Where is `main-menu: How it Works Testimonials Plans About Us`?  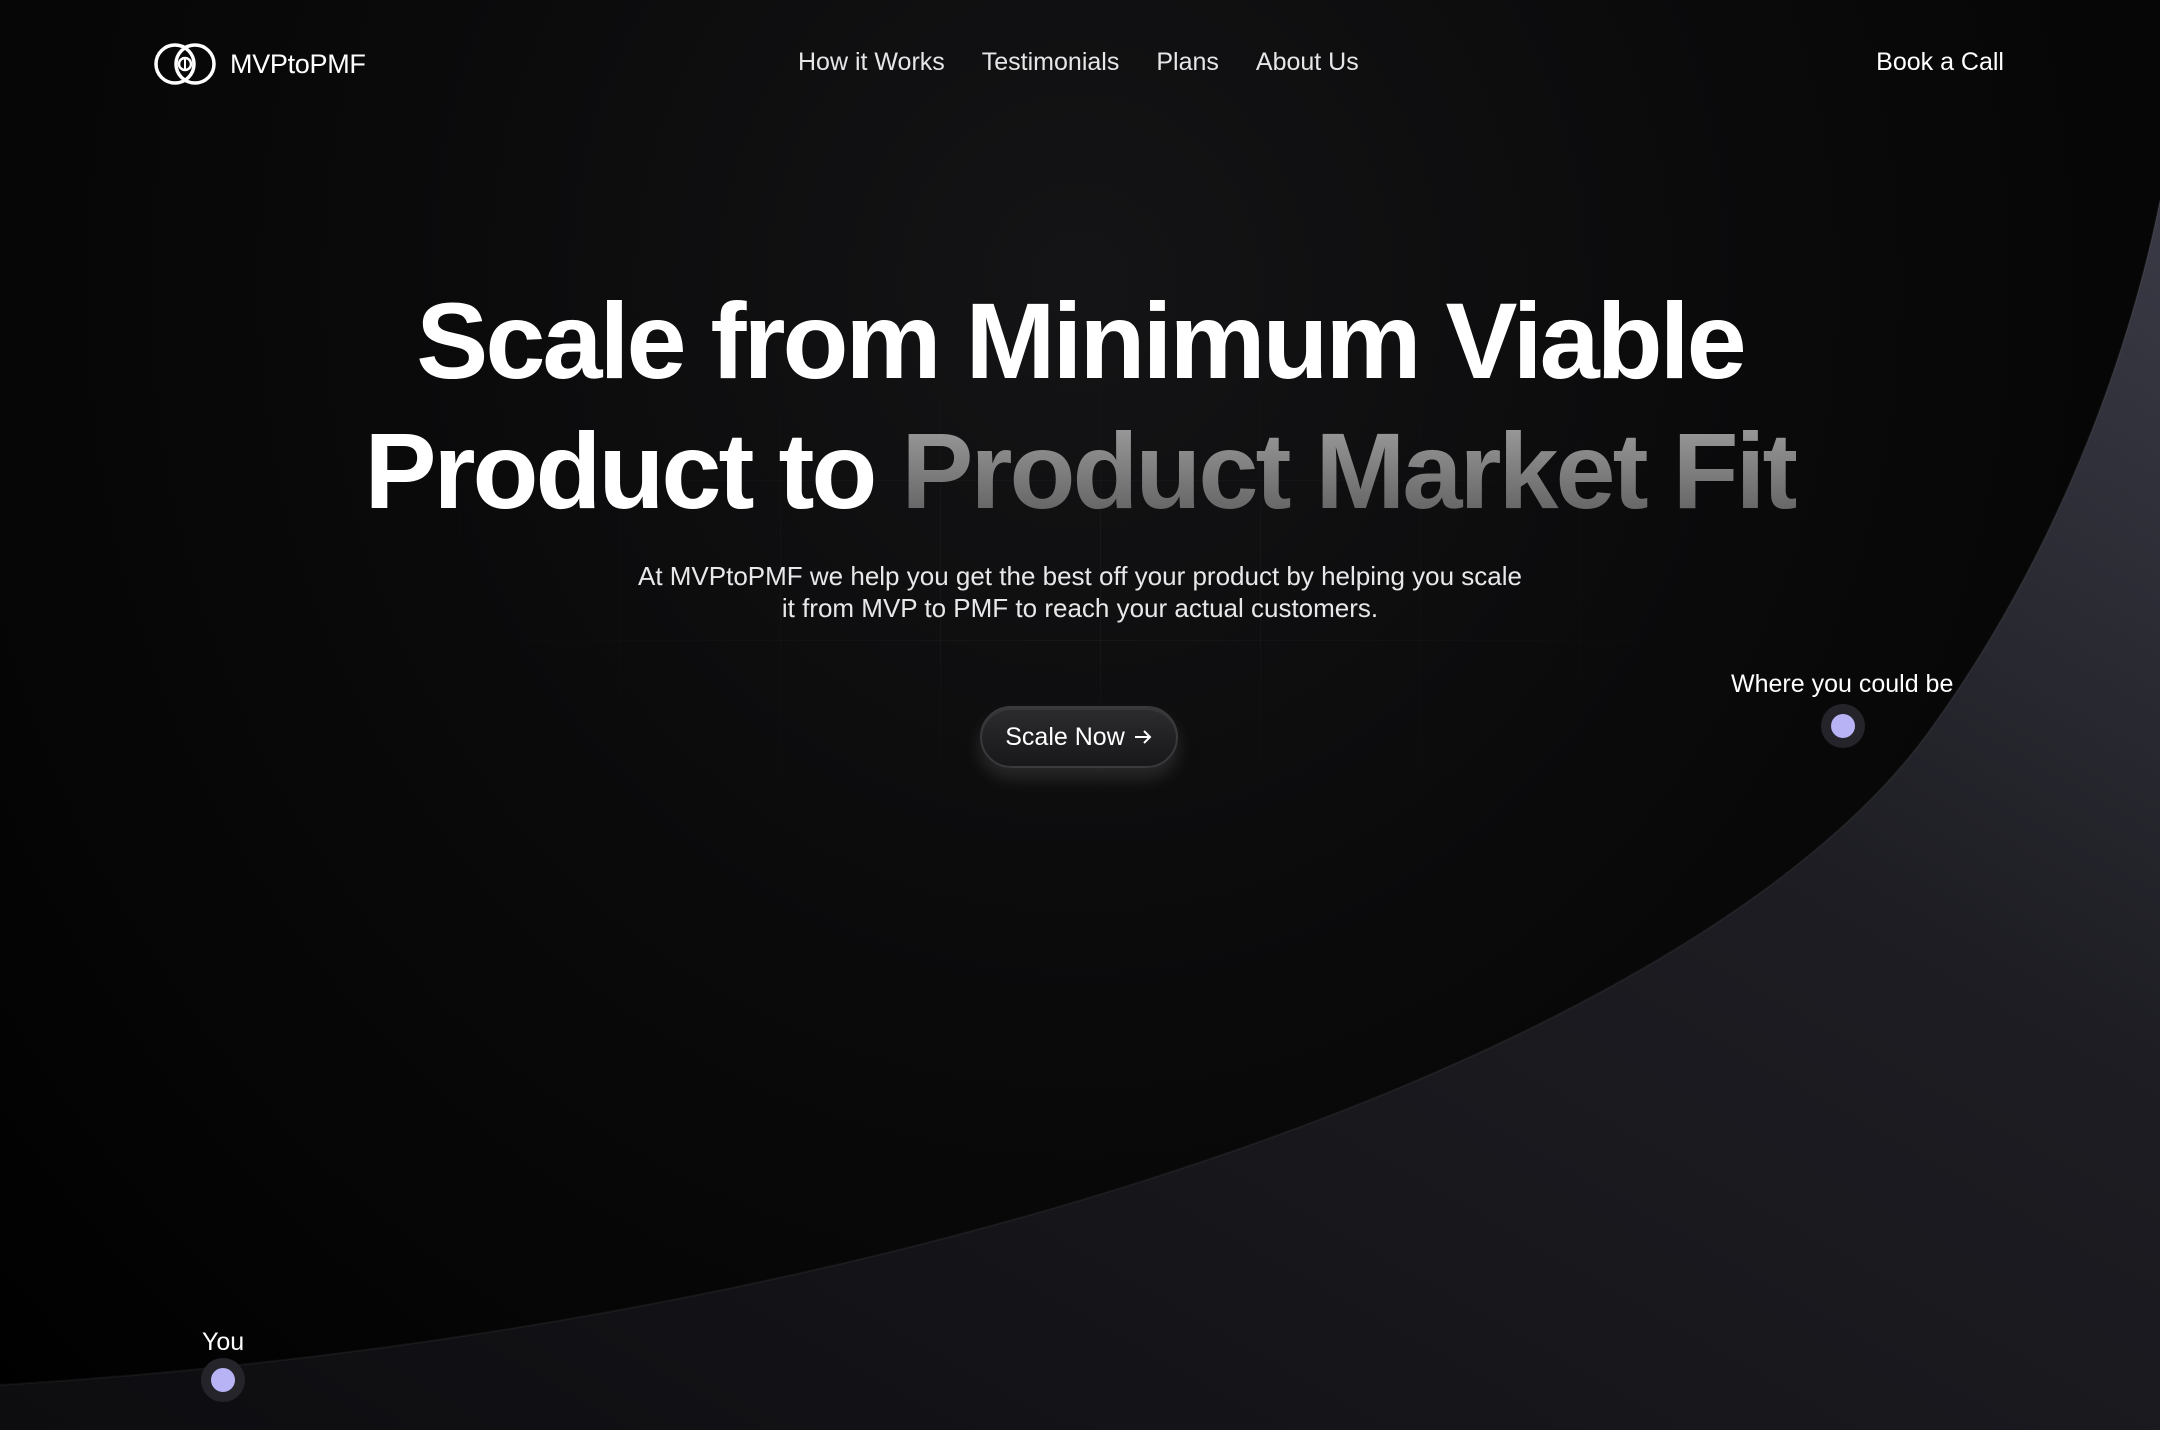
main-menu: How it Works Testimonials Plans About Us is located at coordinates (1078, 62).